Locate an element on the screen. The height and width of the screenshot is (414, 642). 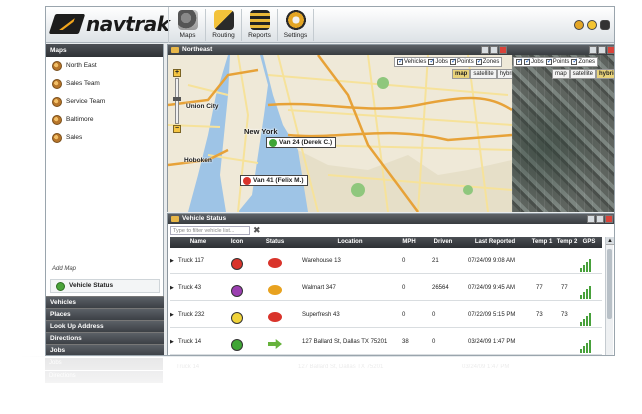
column-icon: Icon is located at coordinates (237, 242).